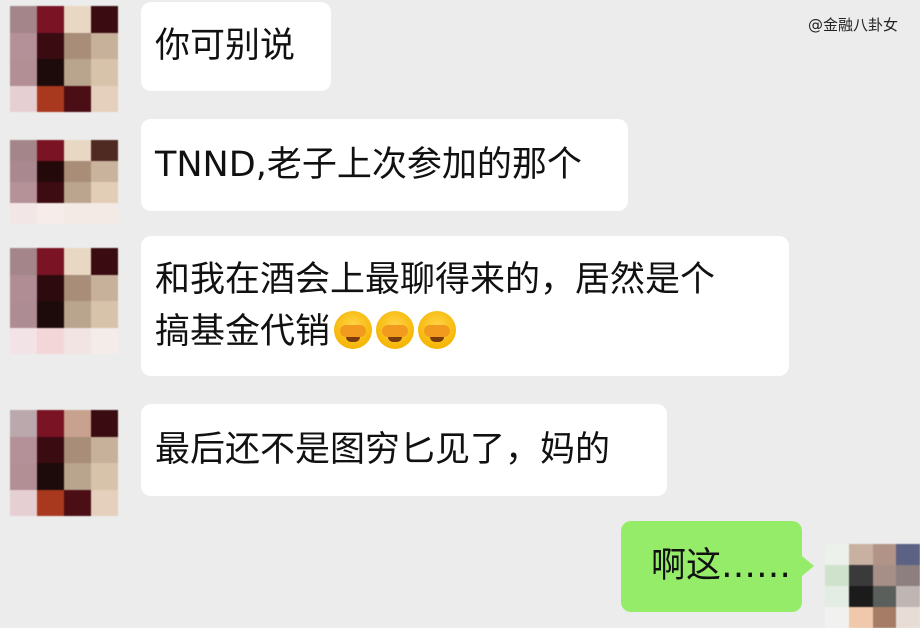  I want to click on bubble-tail, so click(808, 566).